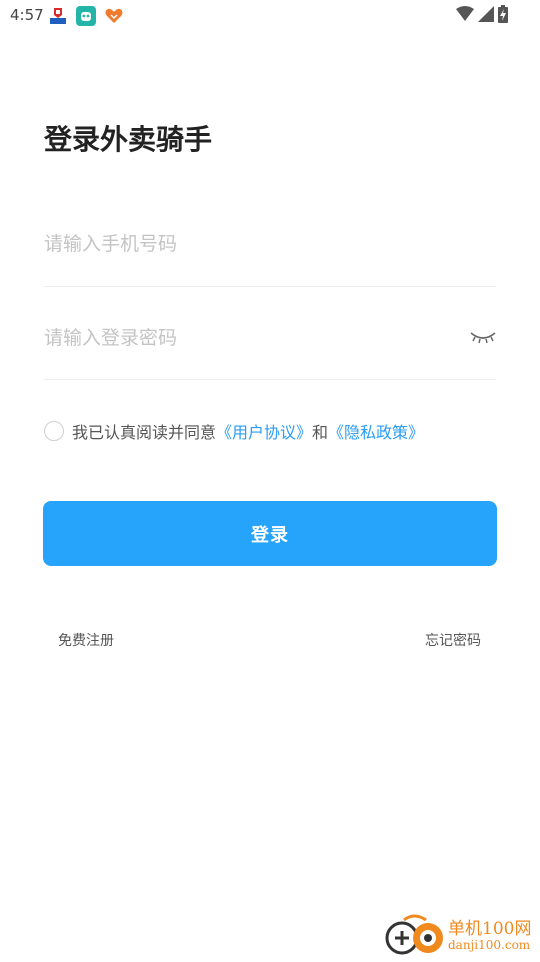 This screenshot has height=962, width=540. Describe the element at coordinates (254, 244) in the screenshot. I see `phone-input` at that location.